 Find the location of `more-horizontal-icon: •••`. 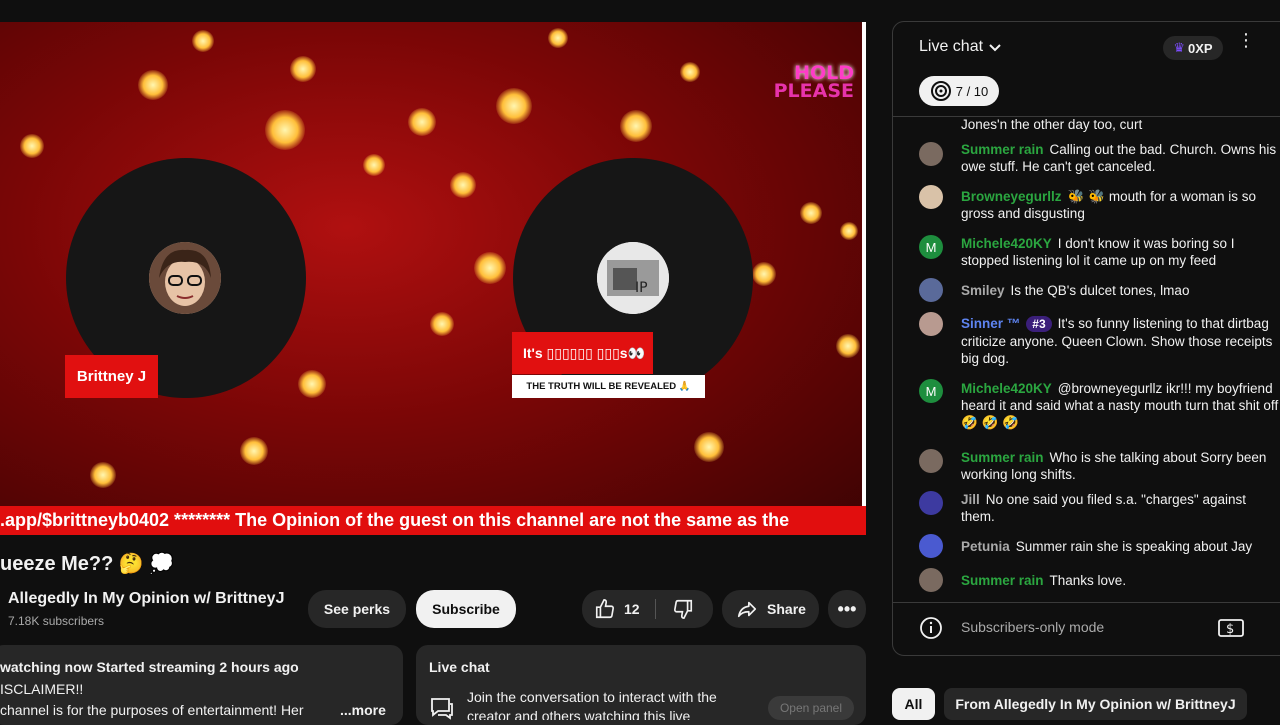

more-horizontal-icon: ••• is located at coordinates (847, 608).